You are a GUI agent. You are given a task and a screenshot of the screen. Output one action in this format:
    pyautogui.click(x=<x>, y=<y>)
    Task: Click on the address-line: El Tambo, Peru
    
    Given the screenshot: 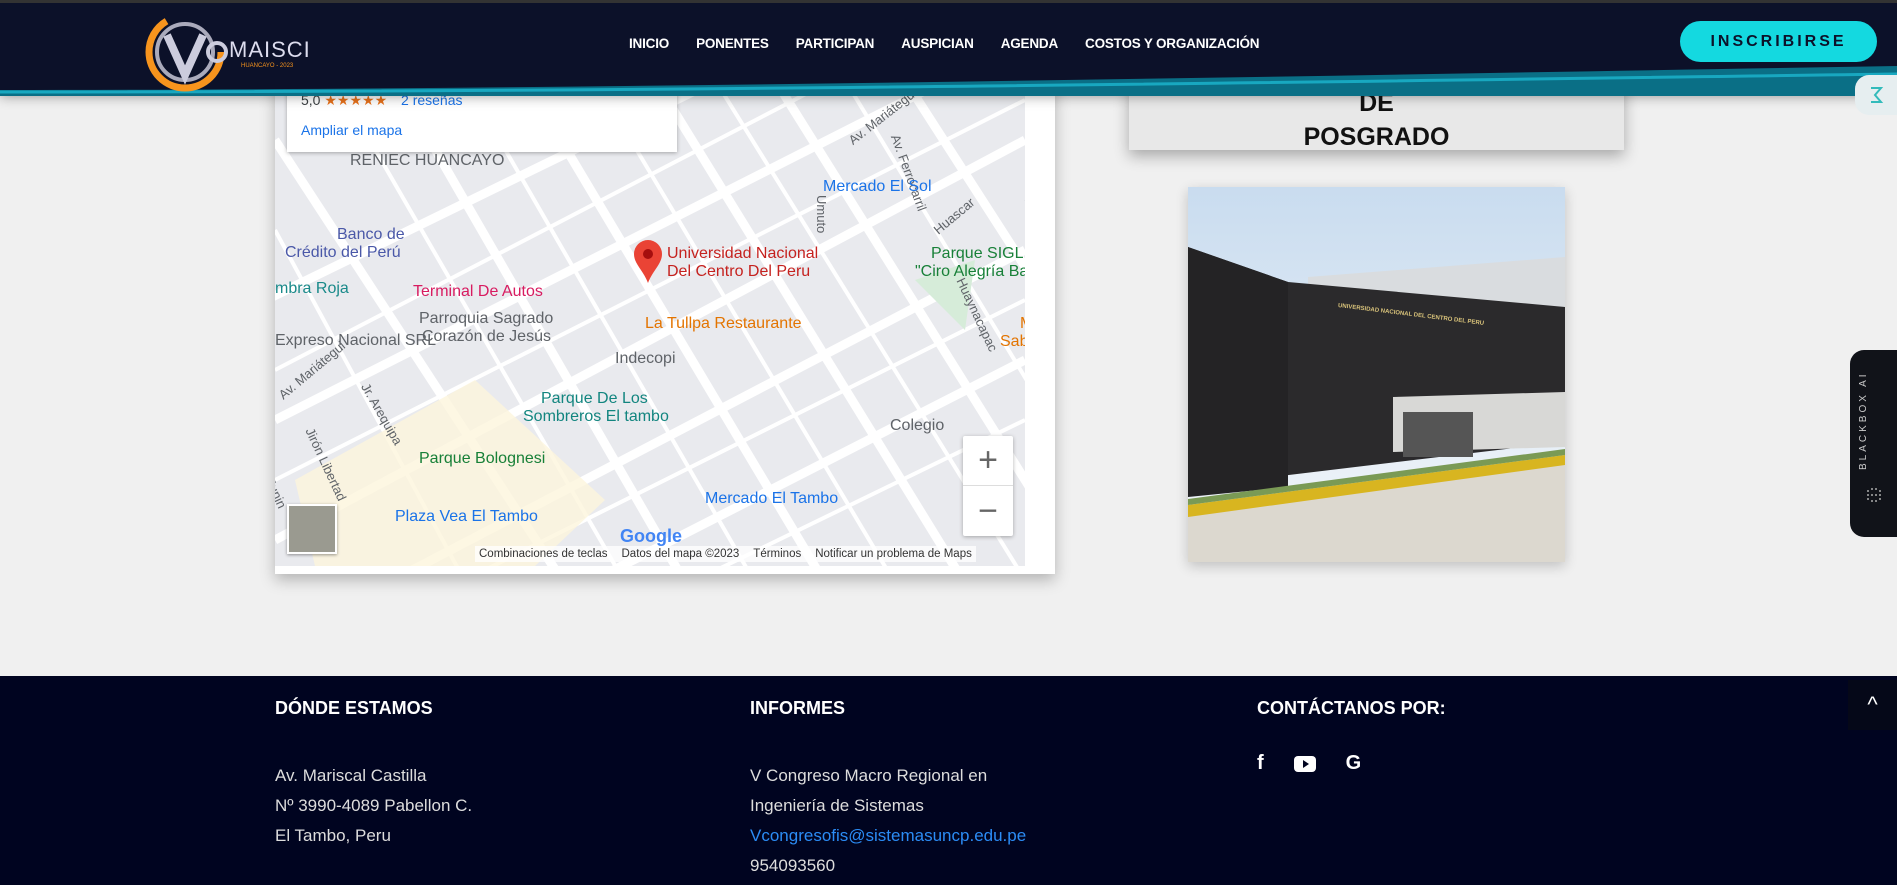 What is the action you would take?
    pyautogui.click(x=333, y=835)
    